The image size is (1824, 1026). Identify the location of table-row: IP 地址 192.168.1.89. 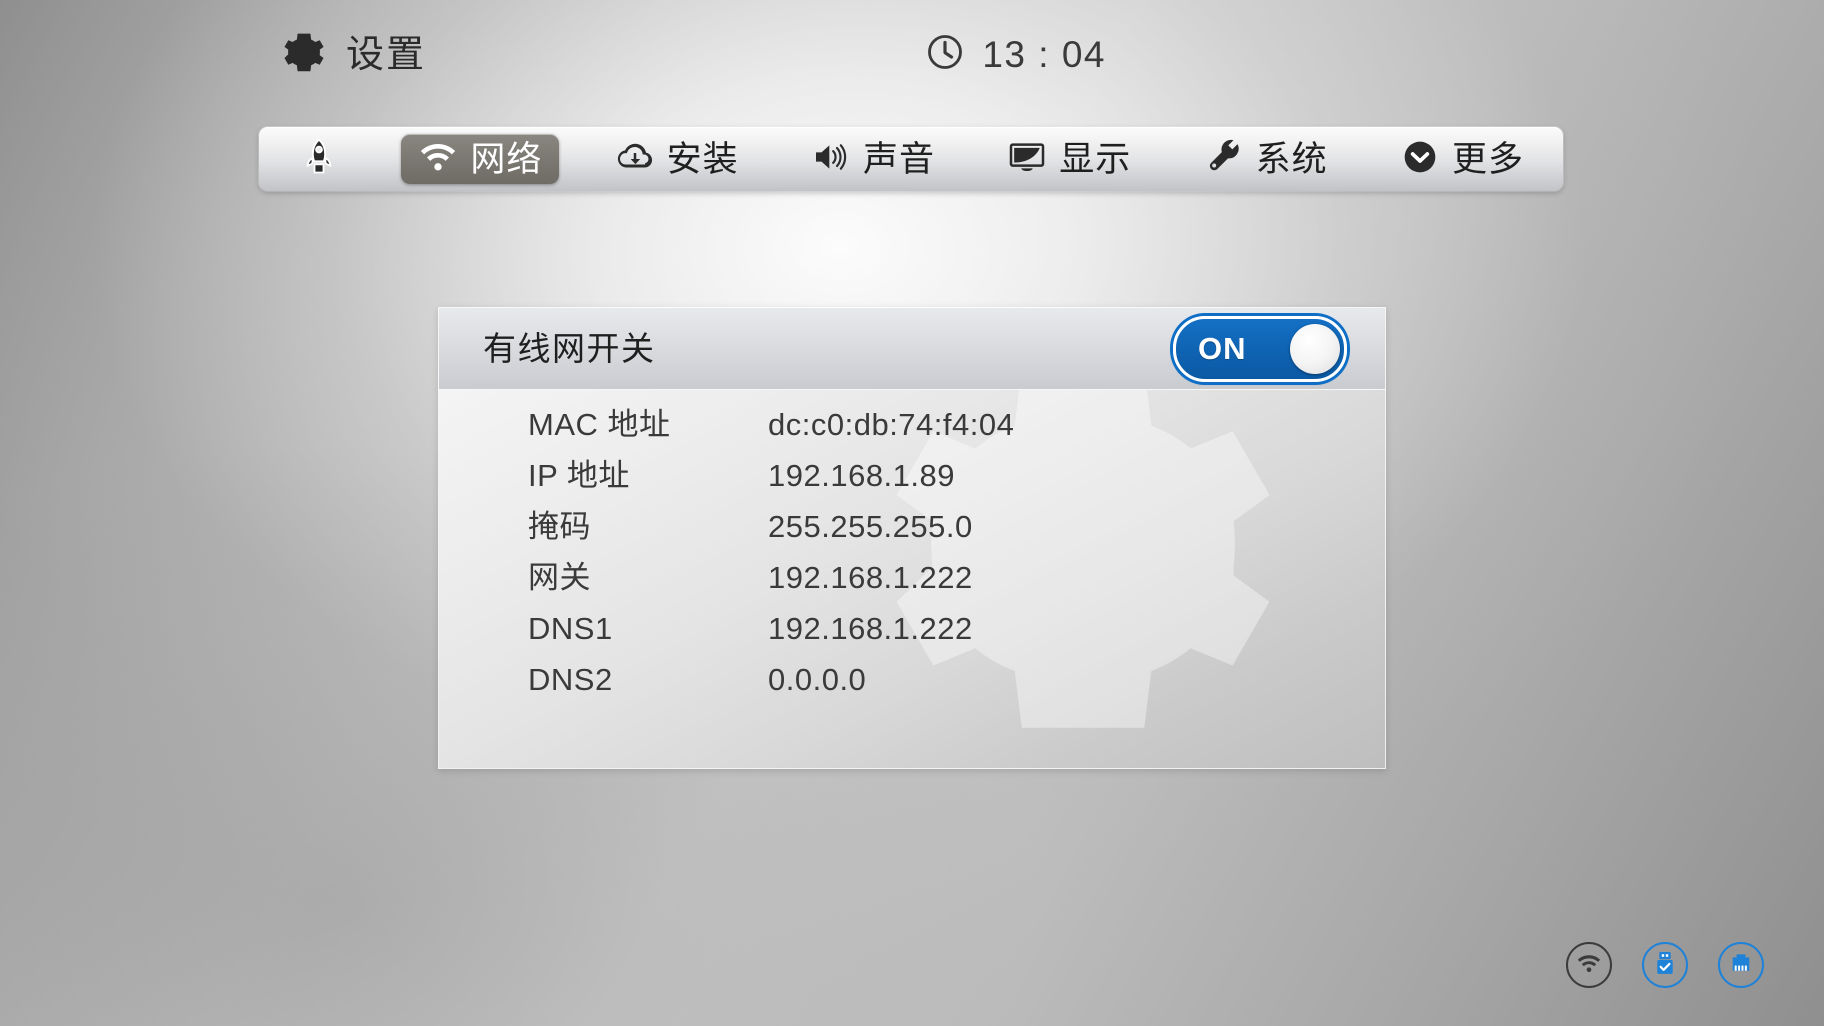
(912, 475).